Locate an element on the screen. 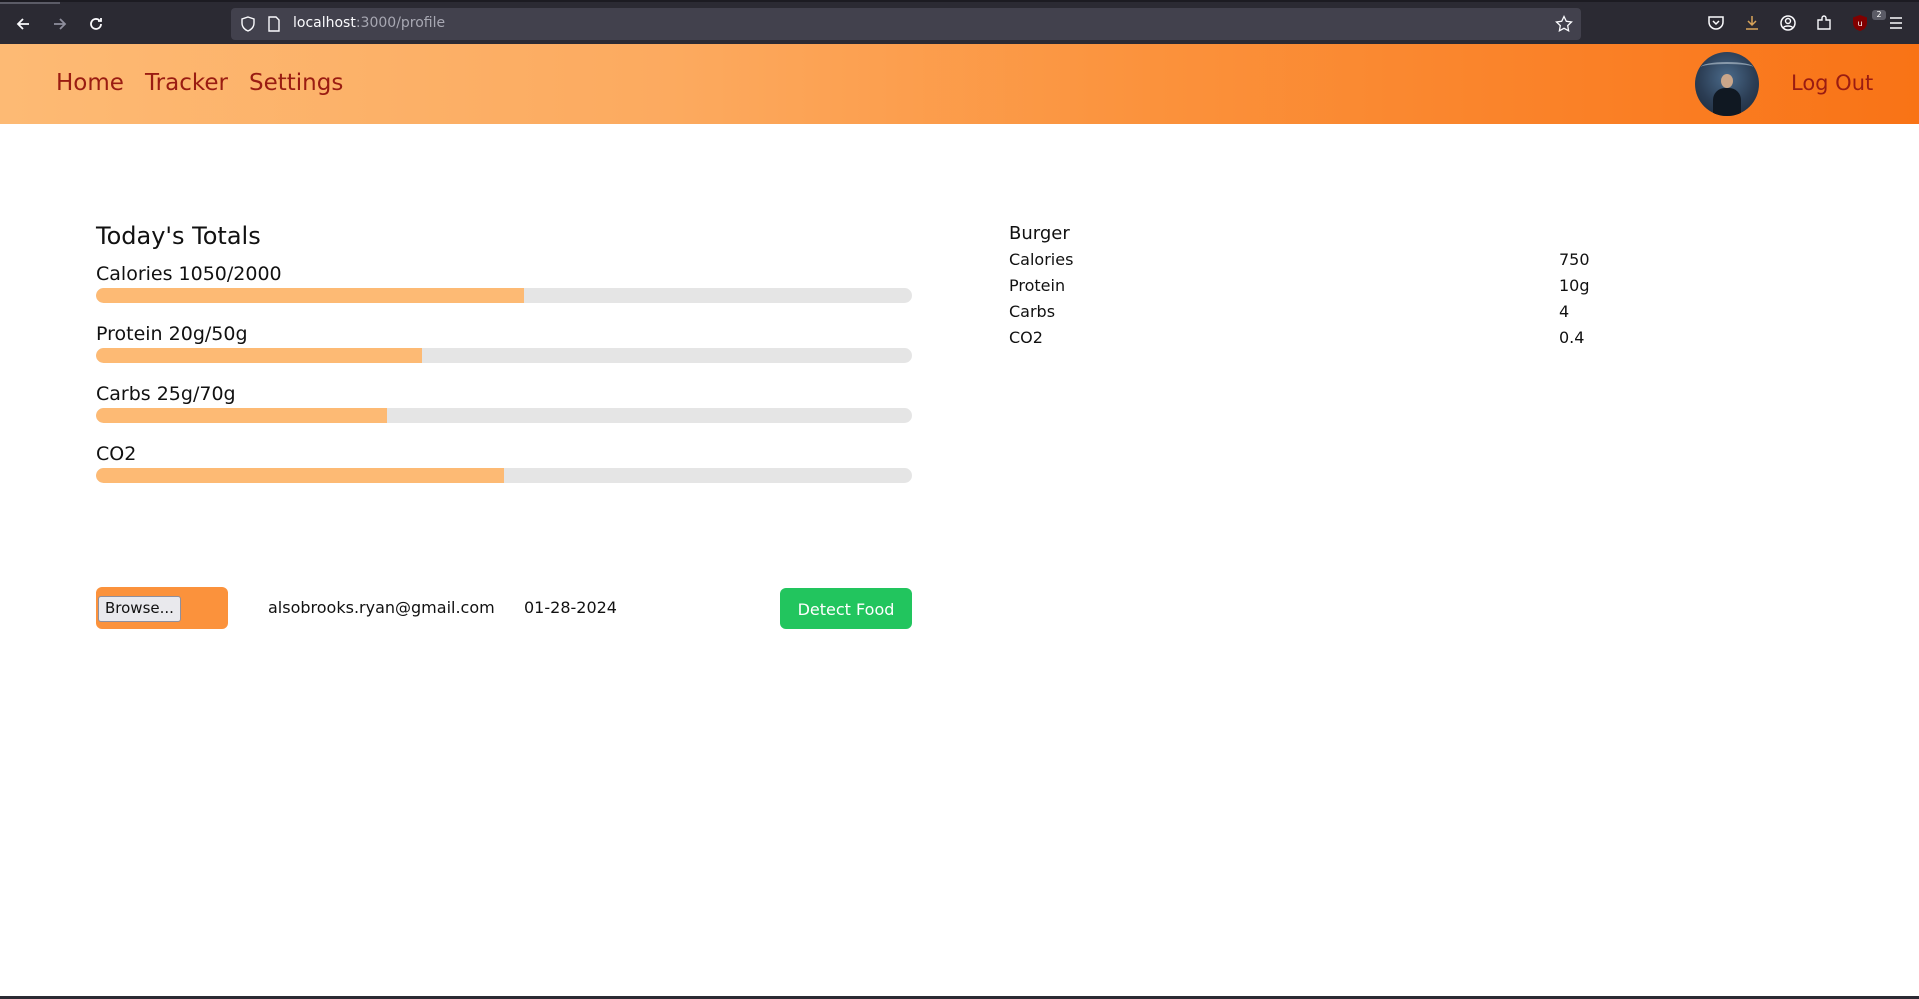 The height and width of the screenshot is (999, 1919). food-value: 10g is located at coordinates (1574, 285).